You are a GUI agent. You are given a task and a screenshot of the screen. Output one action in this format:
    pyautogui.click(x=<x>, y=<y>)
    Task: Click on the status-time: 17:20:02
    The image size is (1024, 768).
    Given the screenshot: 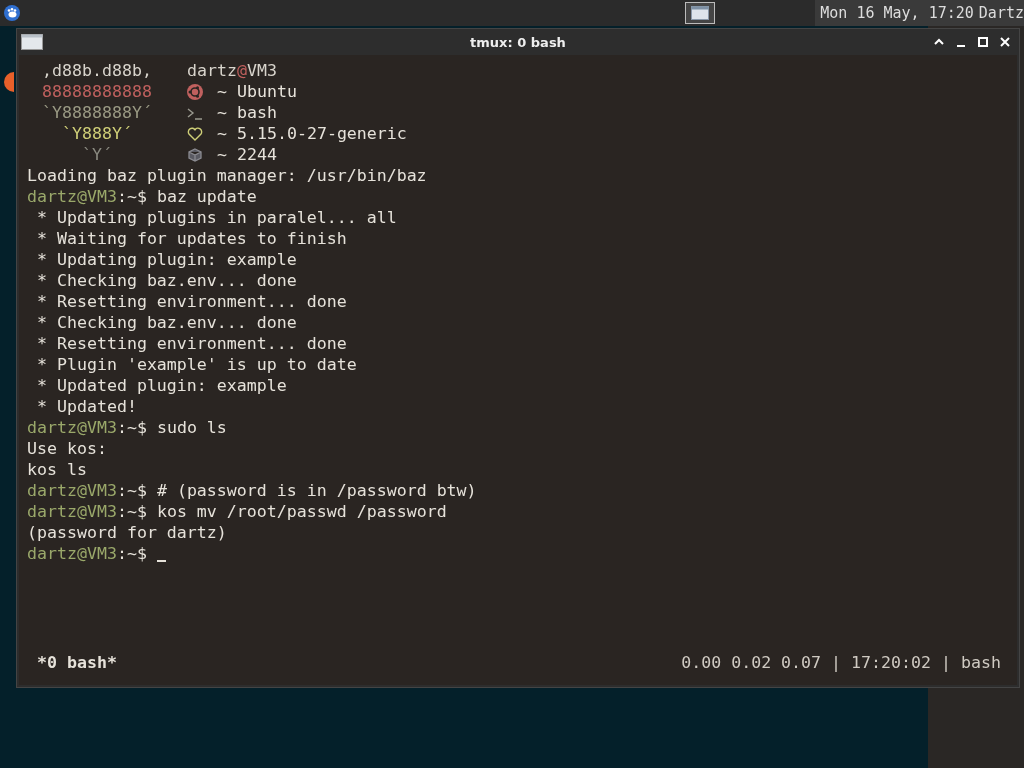 What is the action you would take?
    pyautogui.click(x=891, y=662)
    